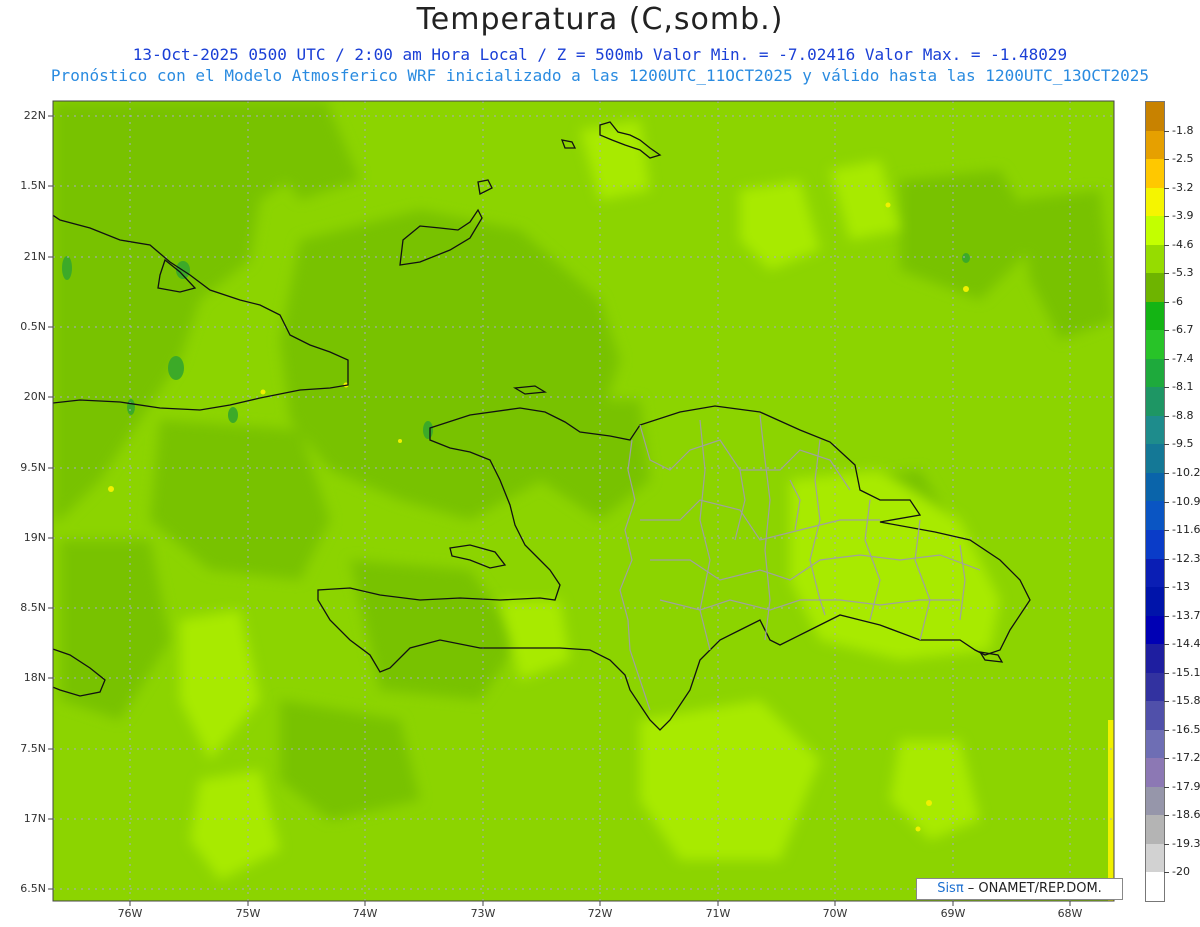 The height and width of the screenshot is (927, 1200). Describe the element at coordinates (1186, 815) in the screenshot. I see `colorbar-label: -18.6` at that location.